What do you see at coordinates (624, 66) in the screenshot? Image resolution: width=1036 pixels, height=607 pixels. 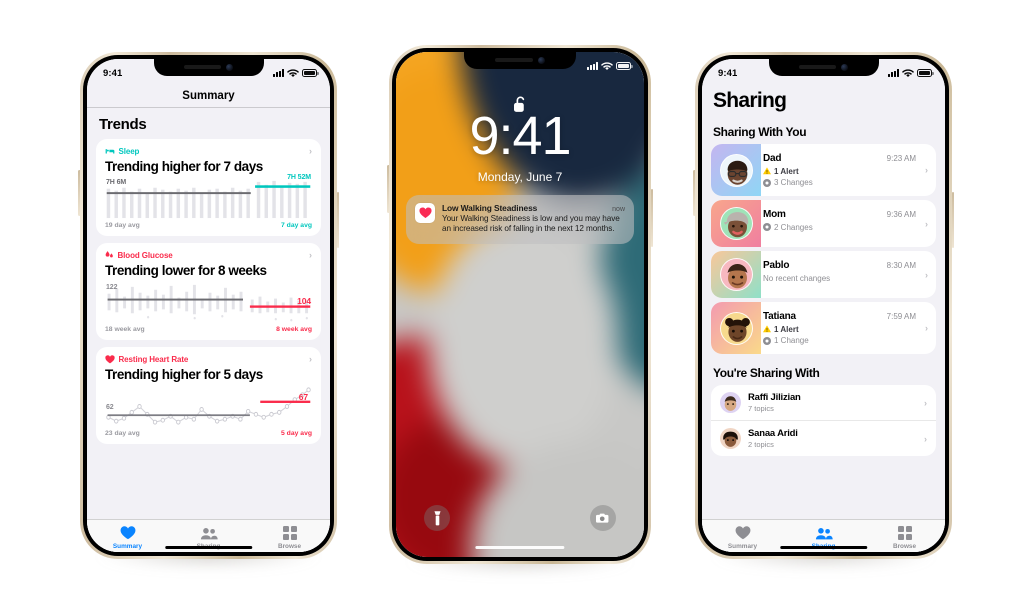 I see `battery-icon` at bounding box center [624, 66].